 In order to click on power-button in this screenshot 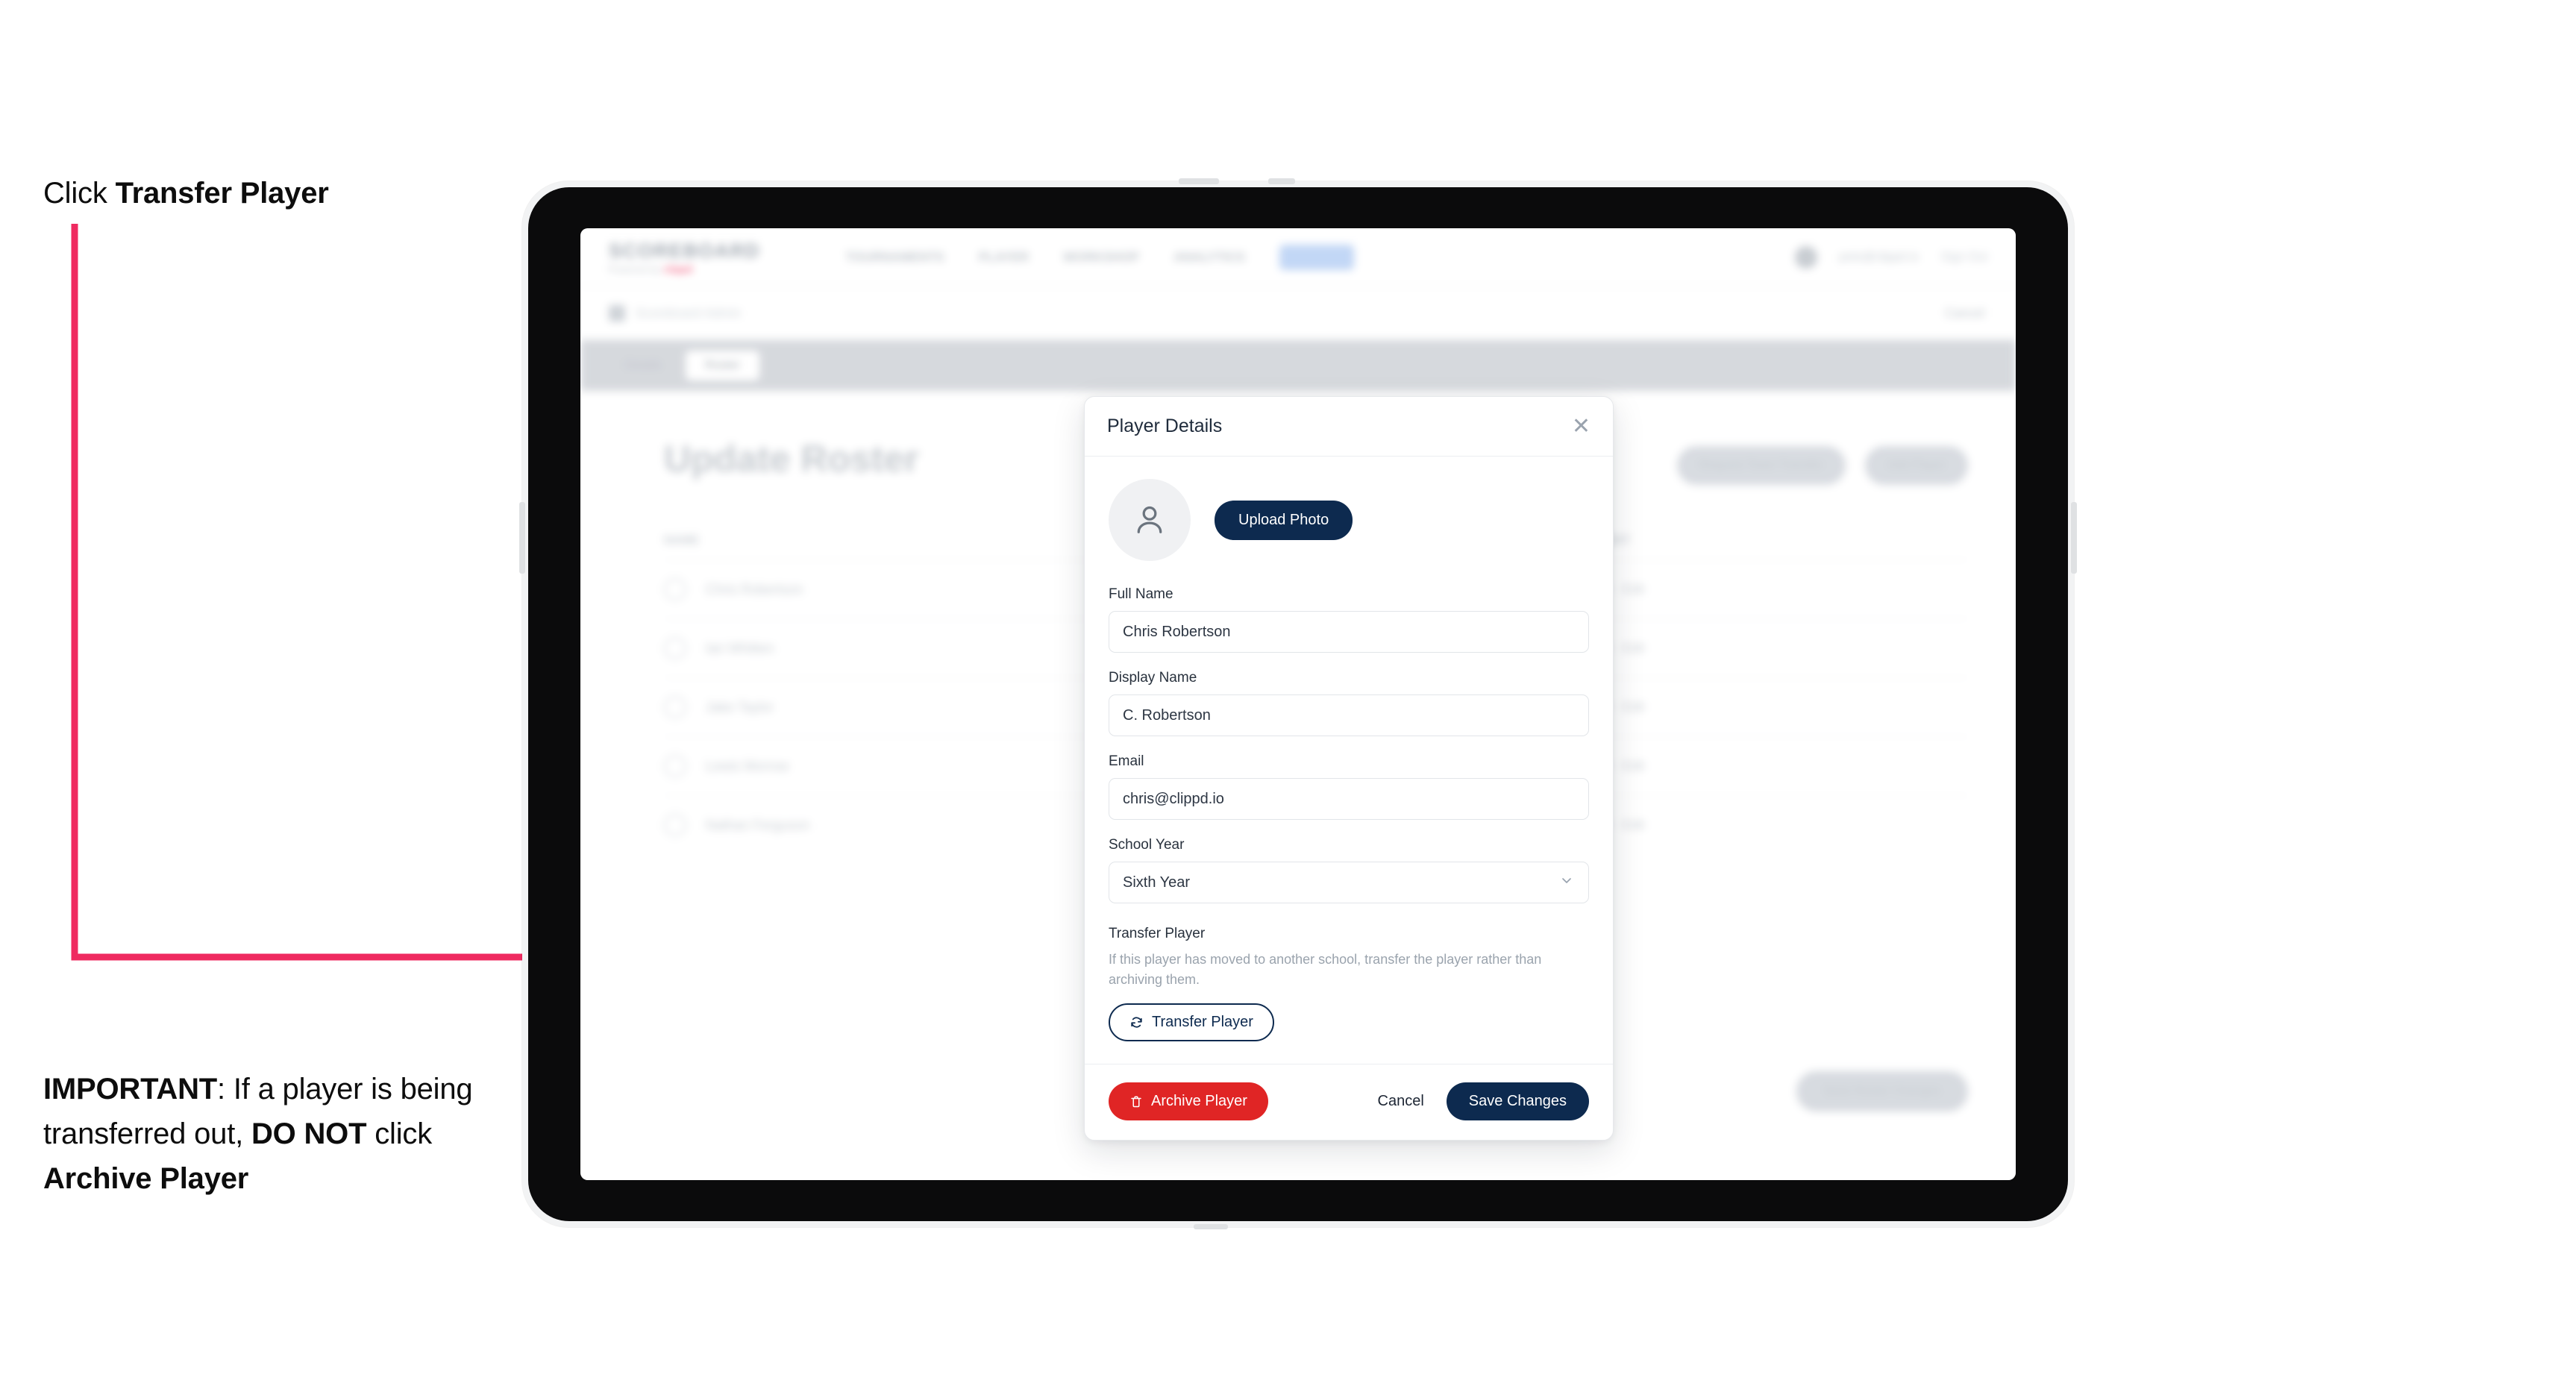, I will do `click(1199, 181)`.